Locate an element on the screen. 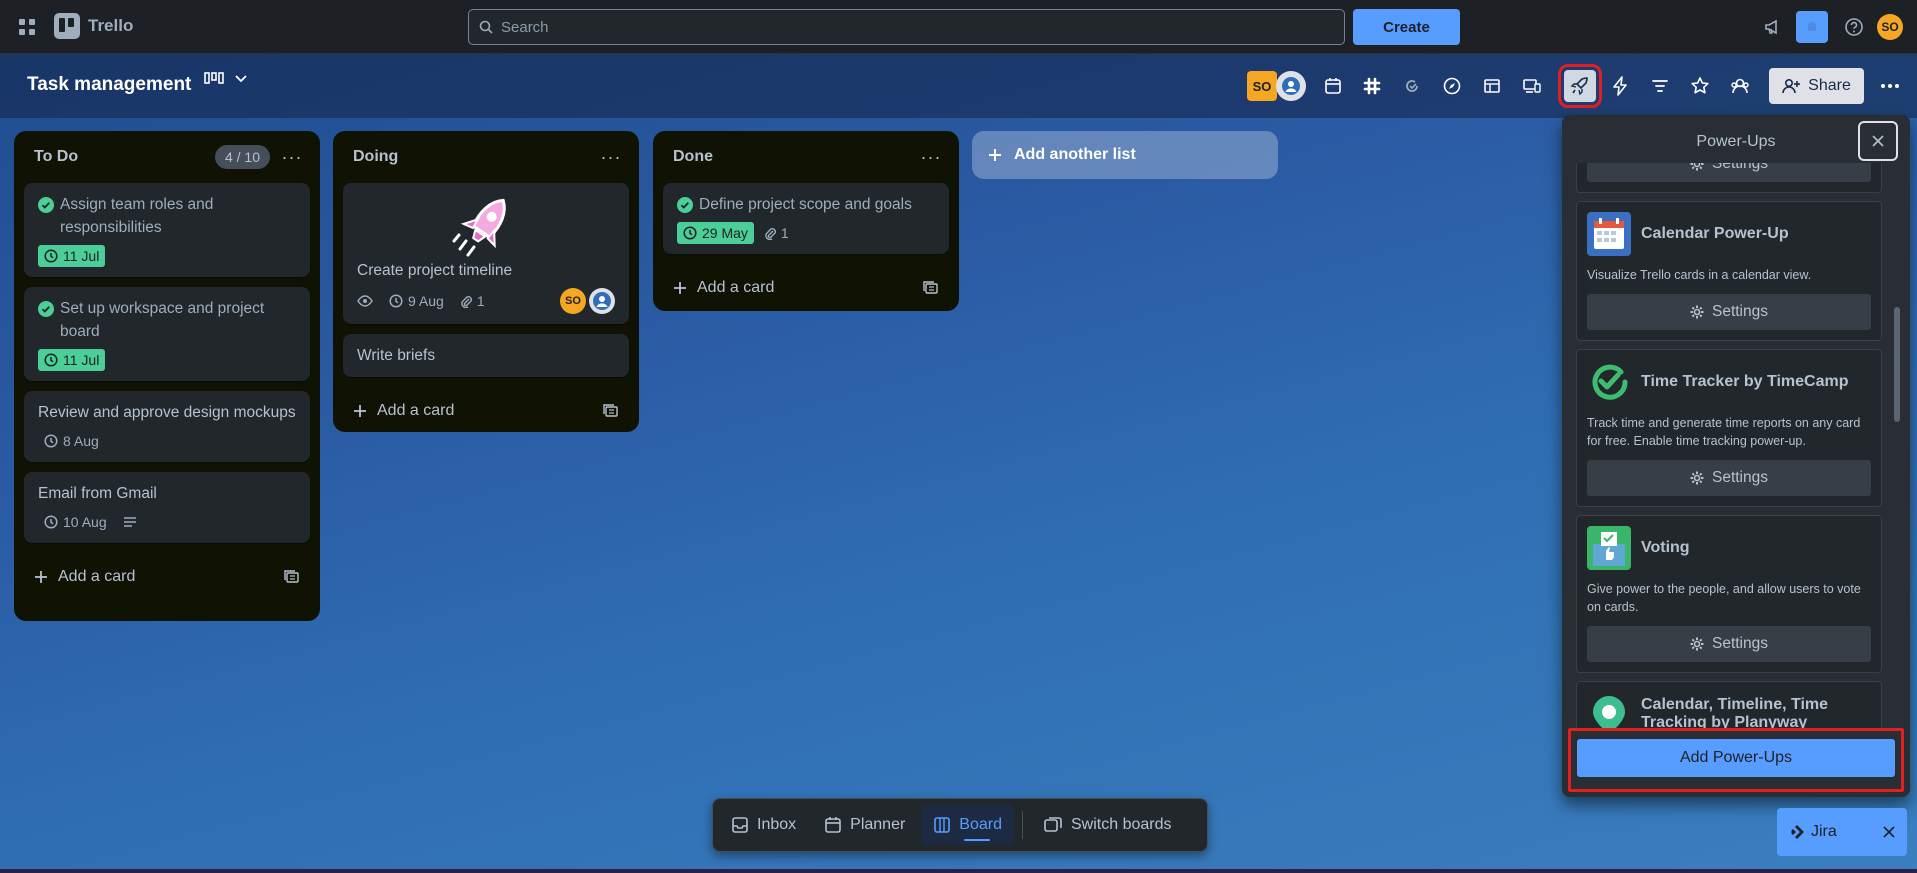  more-menu-icon is located at coordinates (1890, 86).